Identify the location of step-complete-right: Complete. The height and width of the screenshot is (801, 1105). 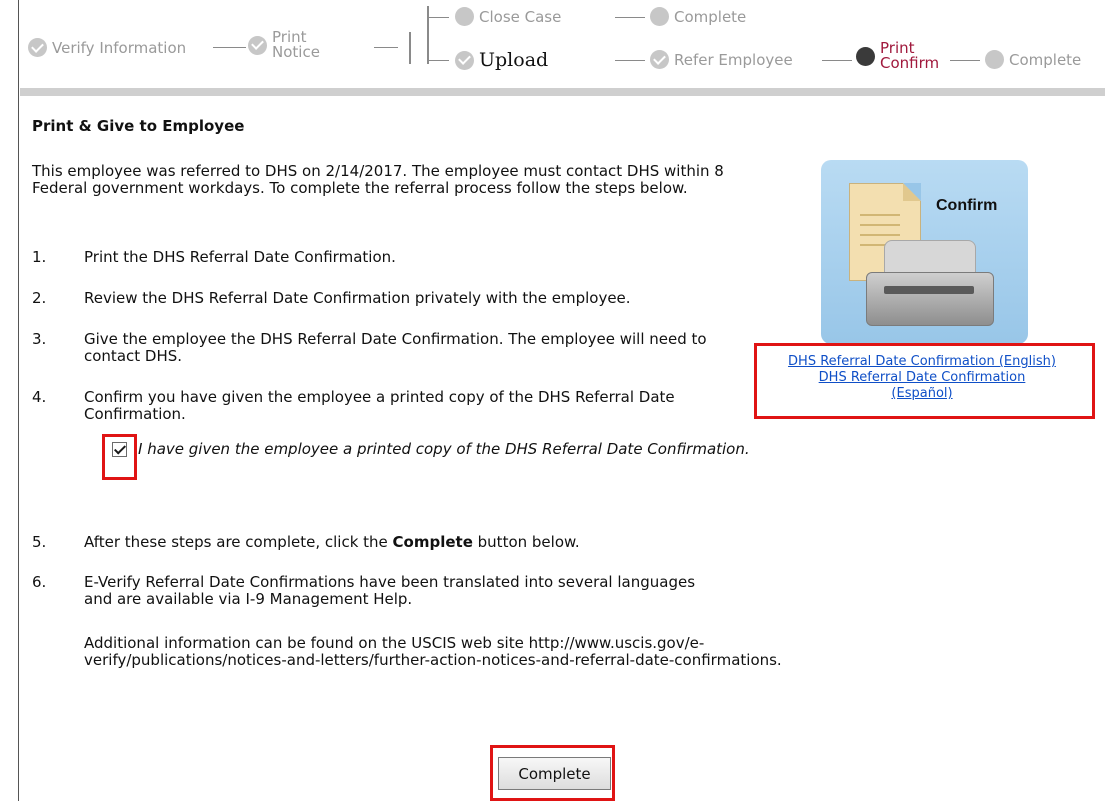
(1033, 59).